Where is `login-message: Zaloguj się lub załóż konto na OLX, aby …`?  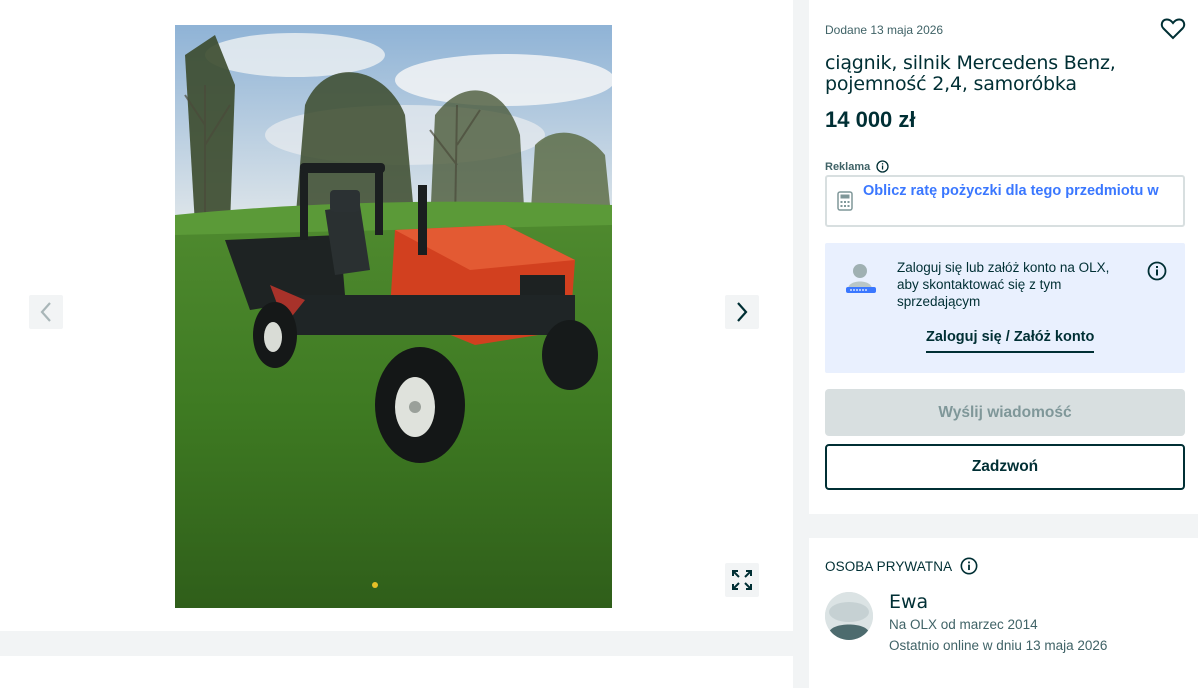
login-message: Zaloguj się lub załóż konto na OLX, aby … is located at coordinates (1003, 284).